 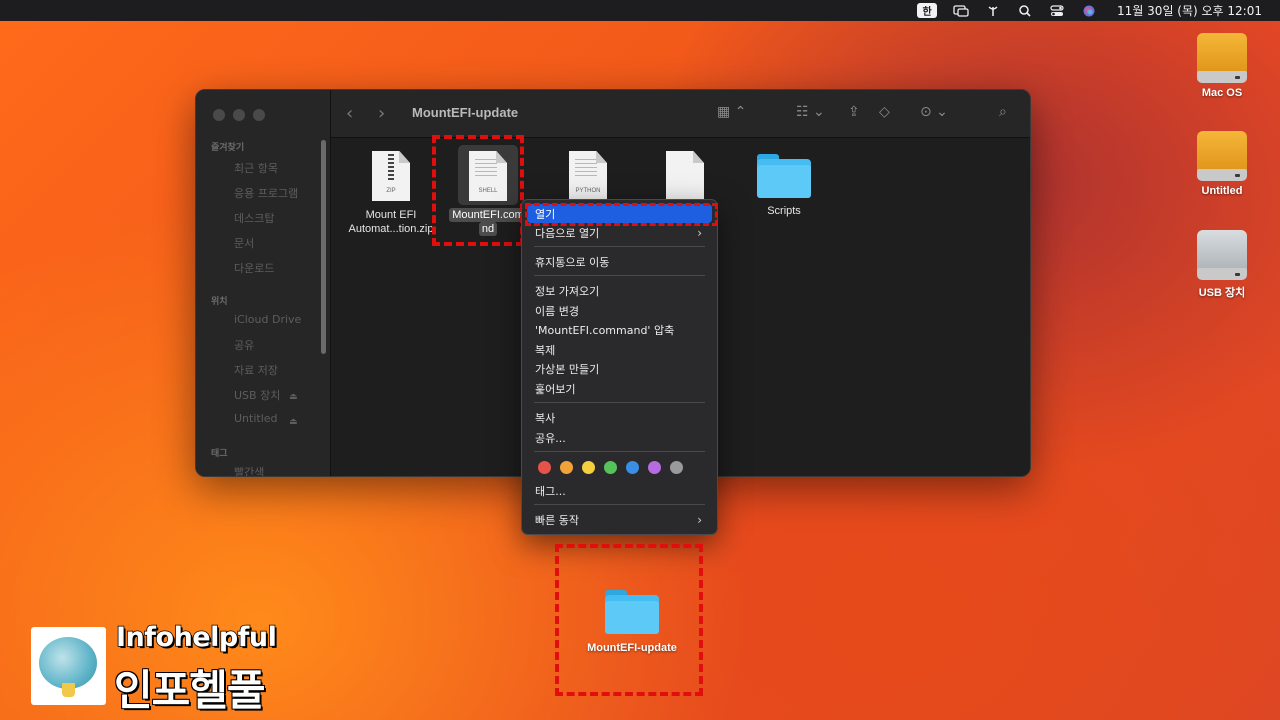 I want to click on menu-item-move-to-trash: 휴지통으로 이동, so click(x=619, y=261).